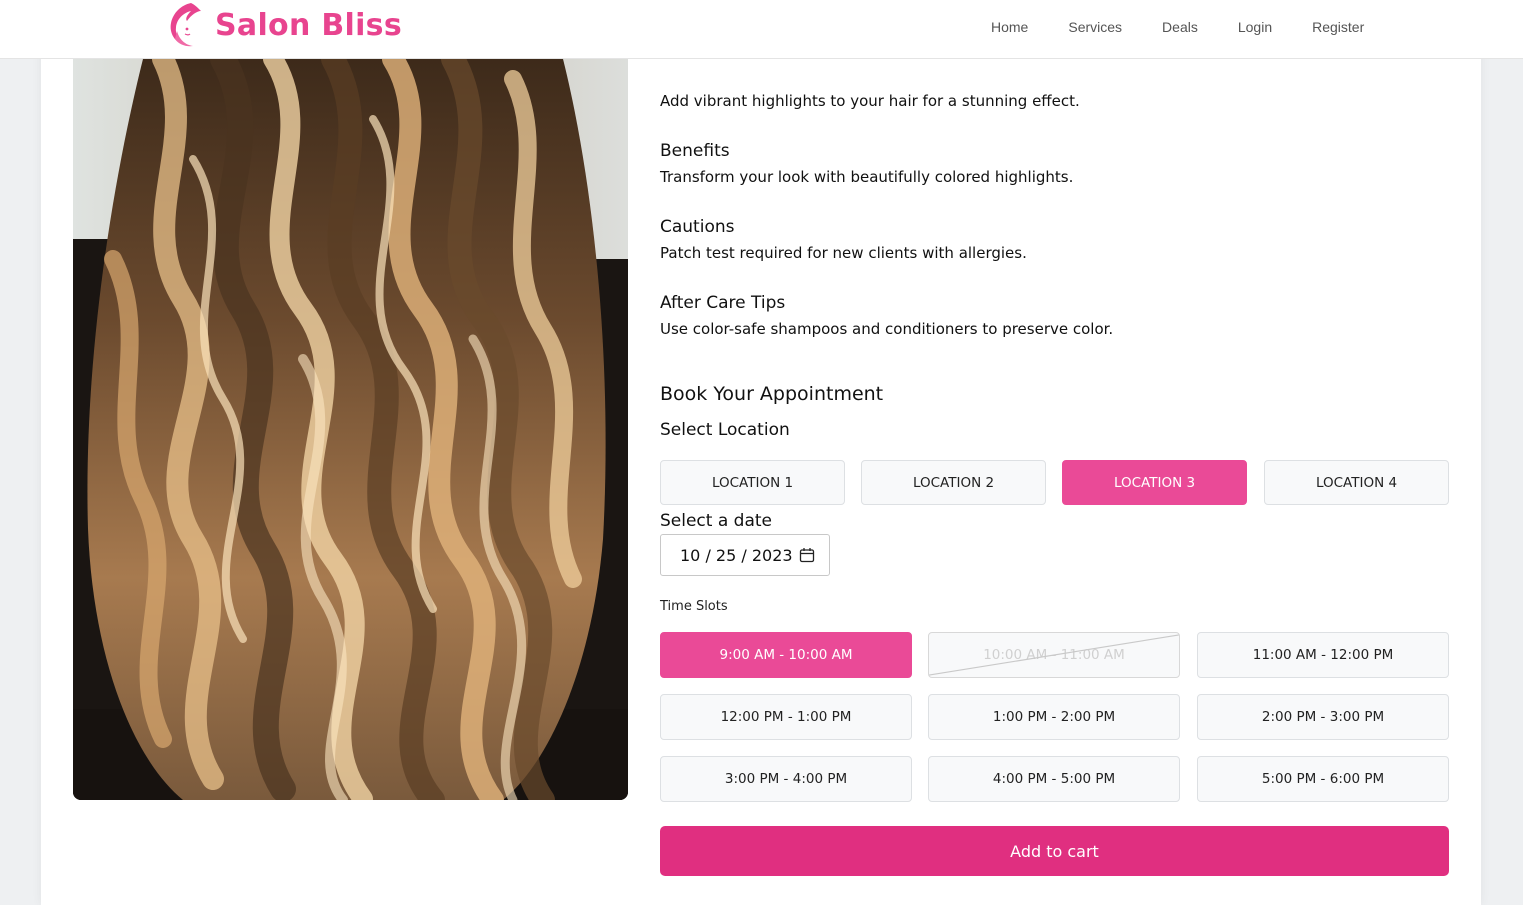 Image resolution: width=1523 pixels, height=905 pixels. I want to click on unavailable-strike-icon, so click(1054, 655).